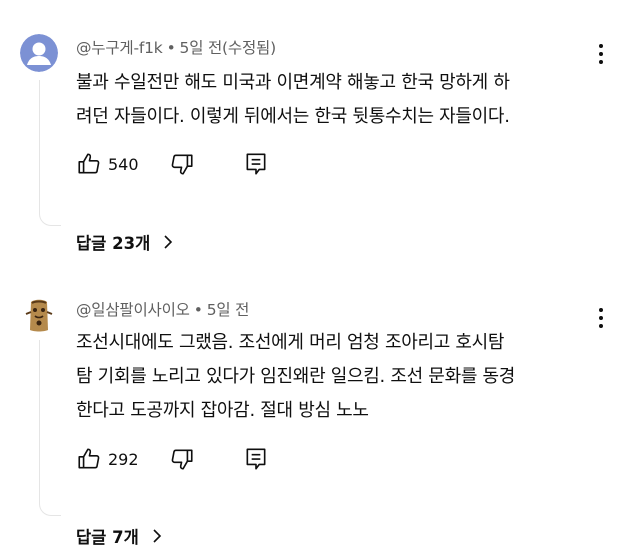  Describe the element at coordinates (249, 48) in the screenshot. I see `edited-label: (수정됨)` at that location.